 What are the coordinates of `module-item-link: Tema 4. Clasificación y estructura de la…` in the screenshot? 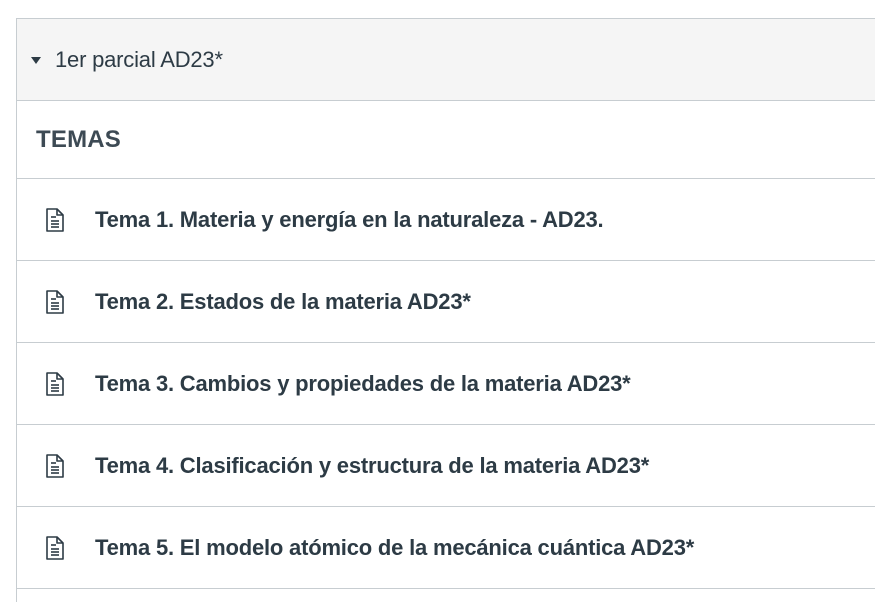 It's located at (372, 466).